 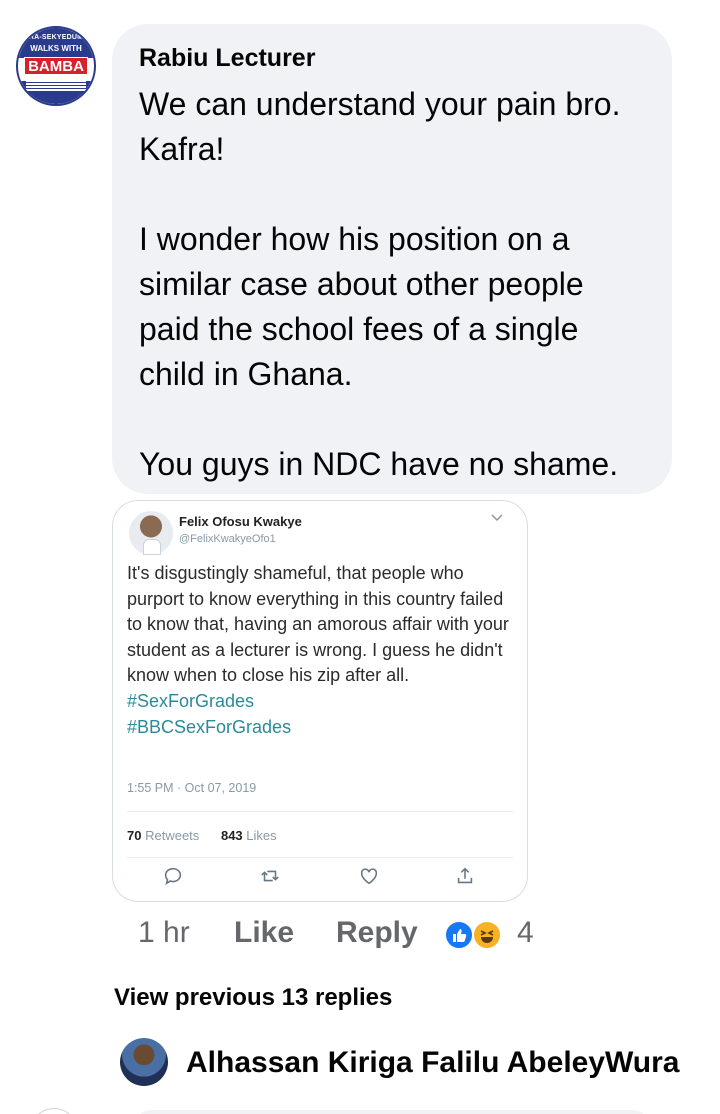 I want to click on avatar-logo-line2: WALKS WITH, so click(x=56, y=48).